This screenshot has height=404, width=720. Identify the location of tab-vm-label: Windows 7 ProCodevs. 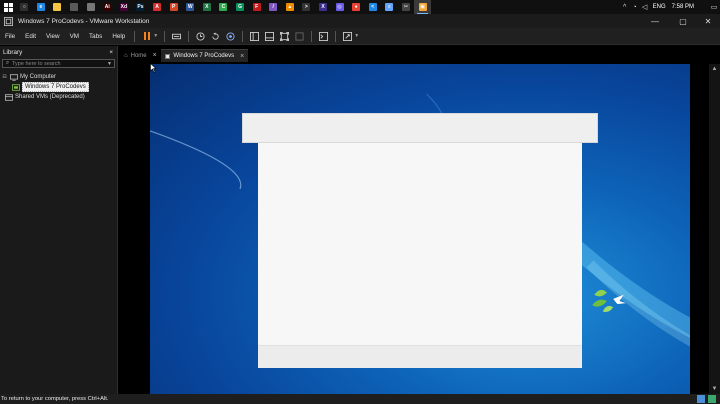
(204, 56).